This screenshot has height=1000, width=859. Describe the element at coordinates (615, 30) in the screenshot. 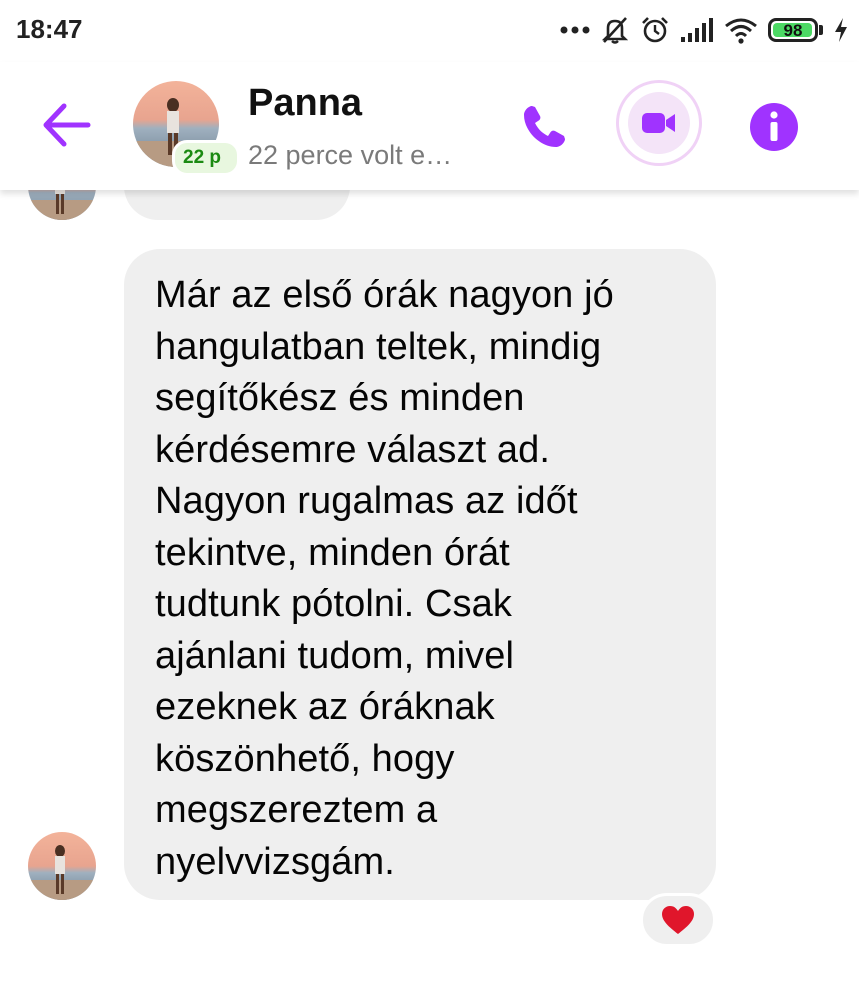

I see `bell-off-icon` at that location.